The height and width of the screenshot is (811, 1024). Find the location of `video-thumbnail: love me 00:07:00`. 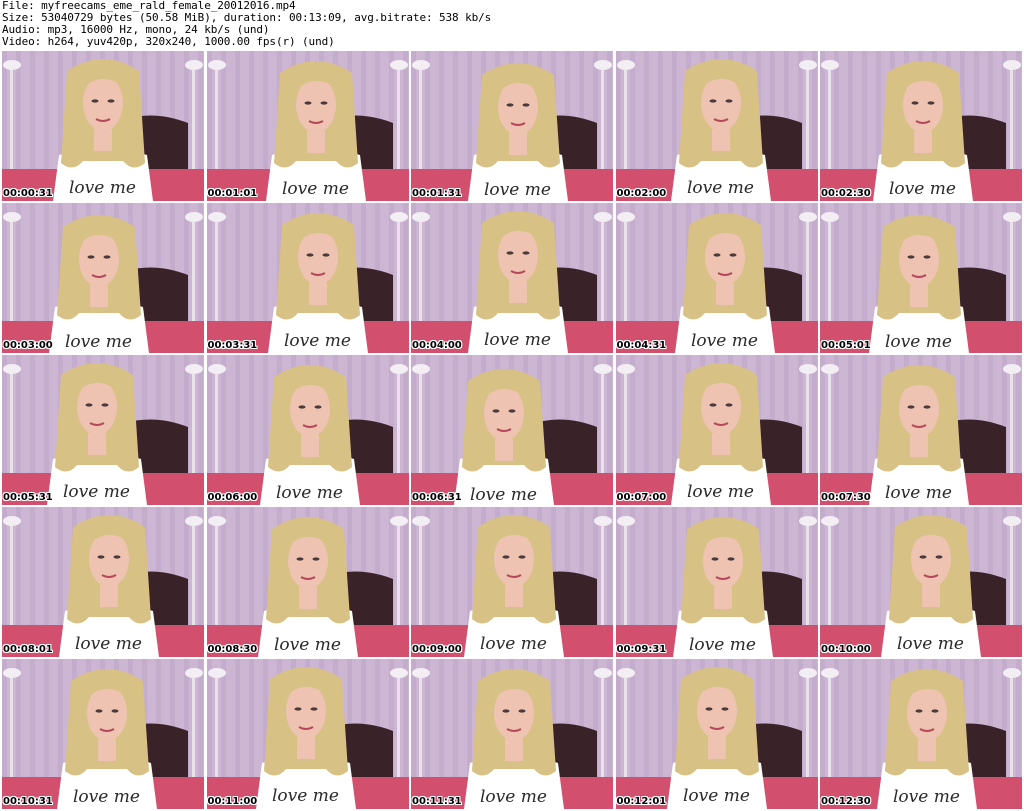

video-thumbnail: love me 00:07:00 is located at coordinates (716, 430).